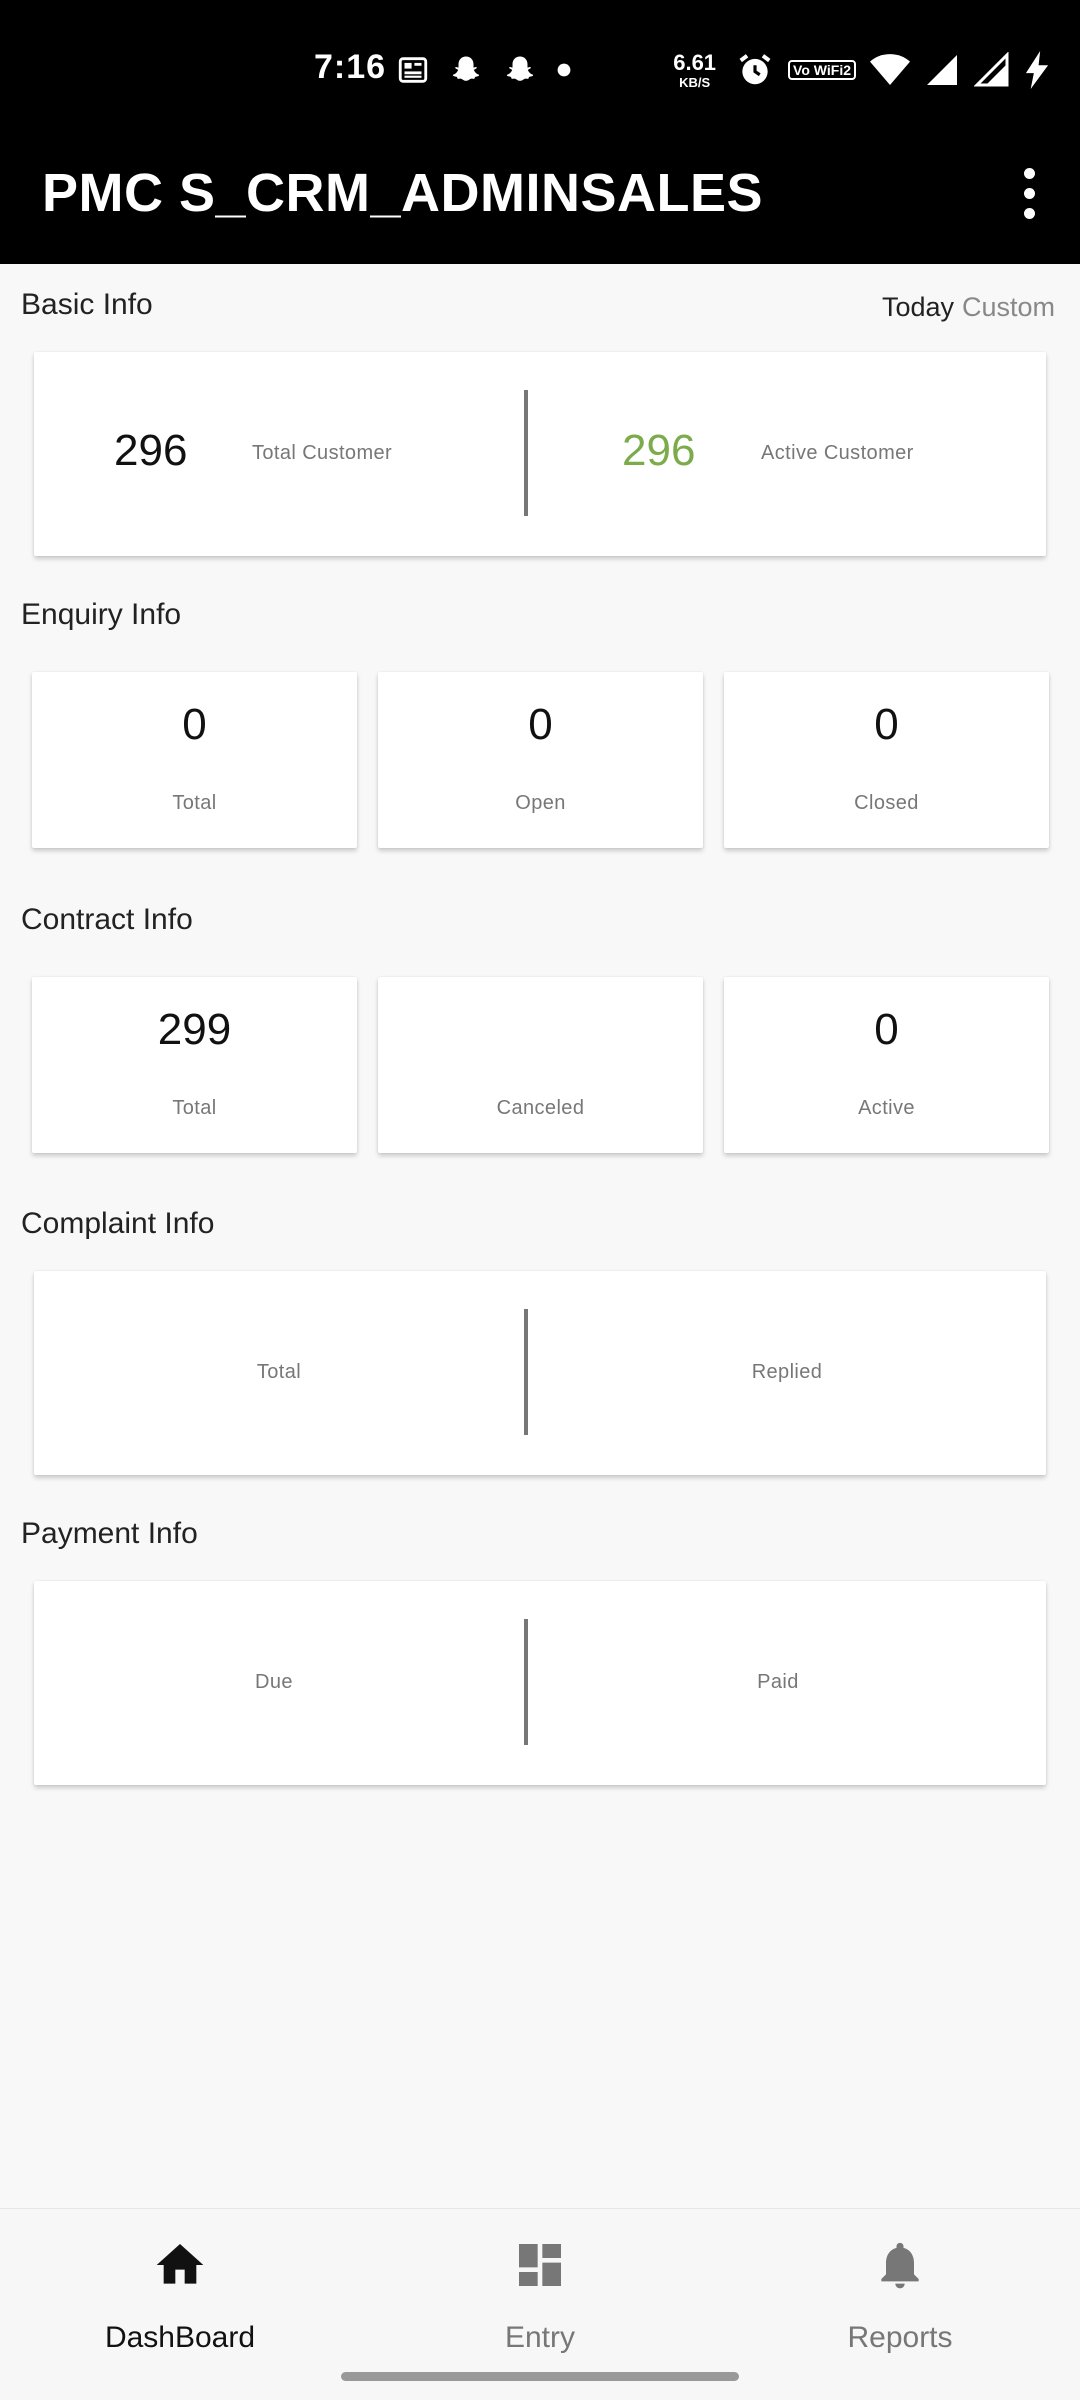  Describe the element at coordinates (118, 1223) in the screenshot. I see `complaint-info-title: Complaint Info` at that location.